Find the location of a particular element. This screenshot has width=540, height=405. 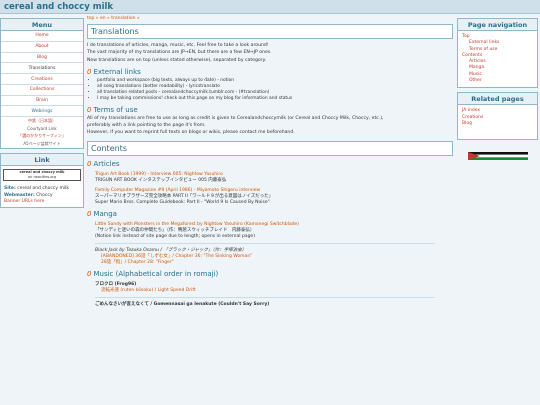

banner-urls-link: Banner URLs here is located at coordinates (42, 202).